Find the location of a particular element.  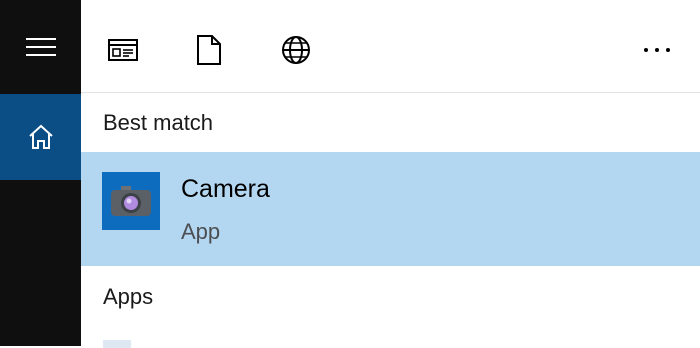

apps-filter-icon is located at coordinates (123, 50).